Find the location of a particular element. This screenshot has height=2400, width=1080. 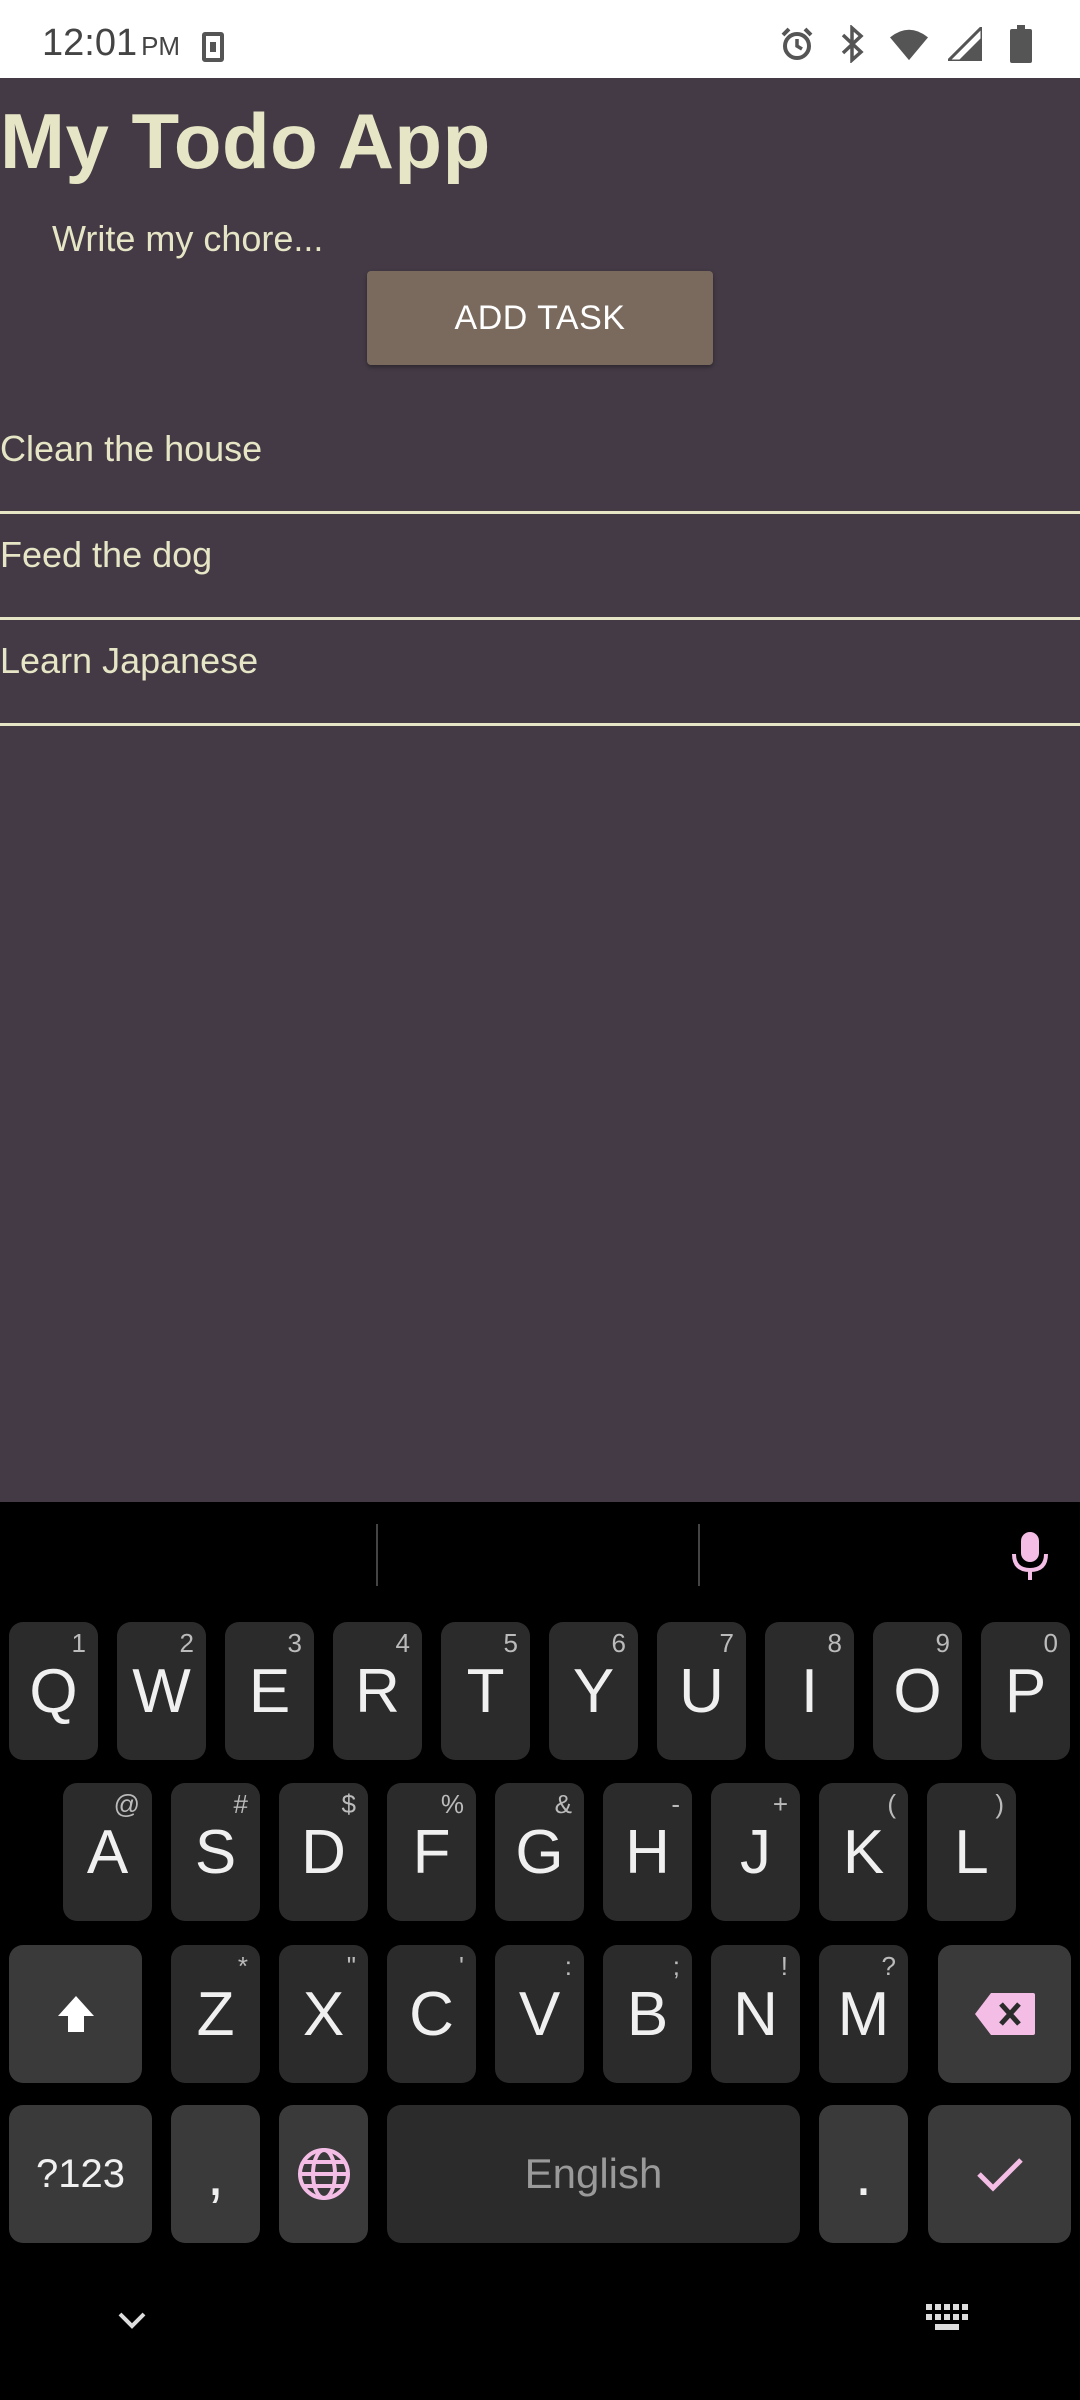

key-label: Z is located at coordinates (215, 2014).